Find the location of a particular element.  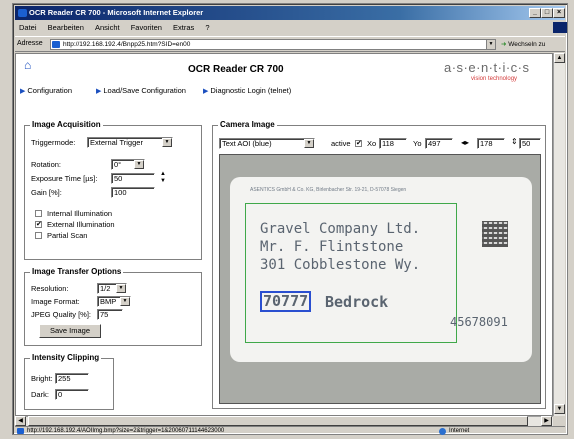

exposure-stepper: ▲ ▼ is located at coordinates (163, 178).